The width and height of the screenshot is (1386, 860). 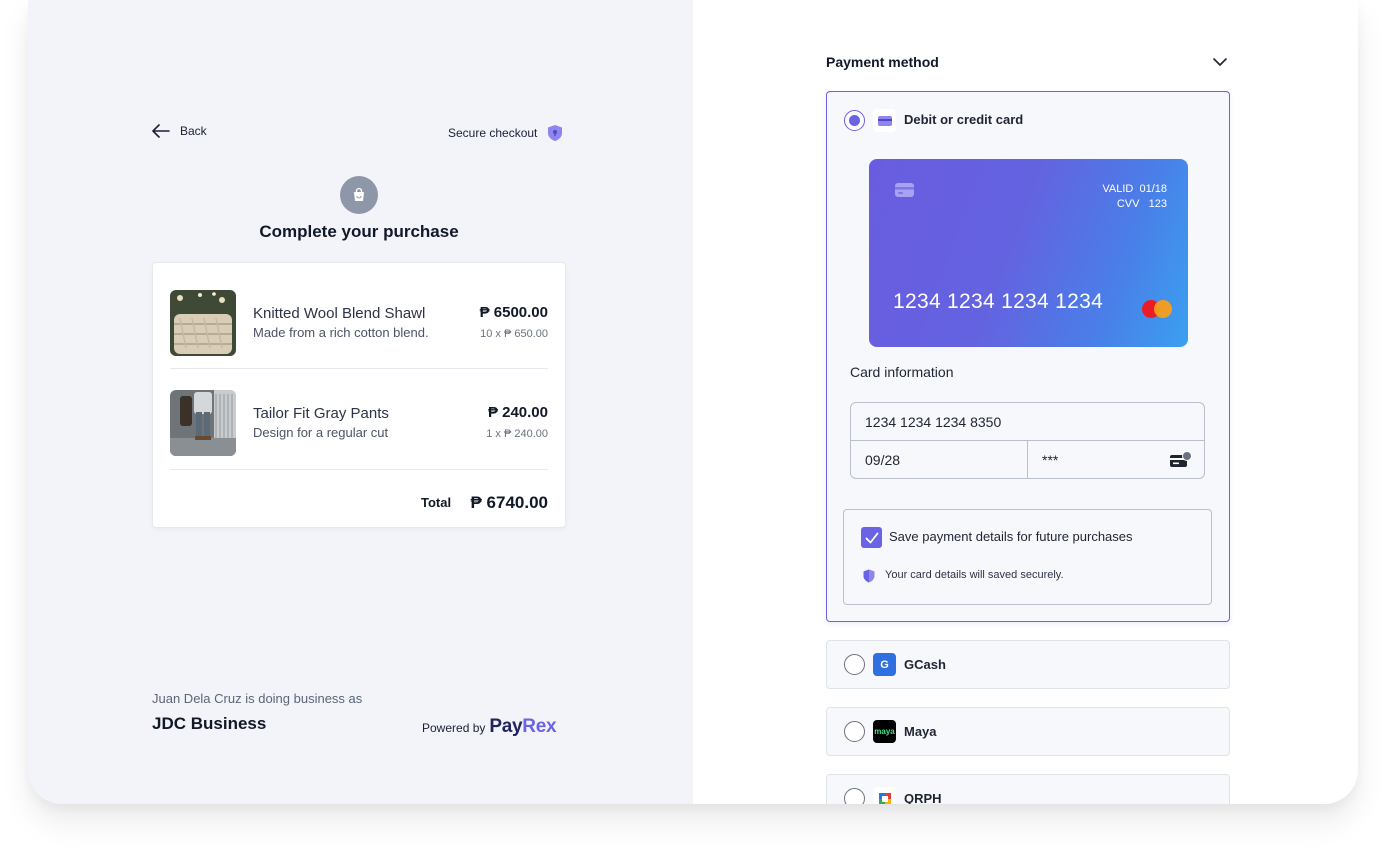 What do you see at coordinates (854, 664) in the screenshot?
I see `gcash-radio` at bounding box center [854, 664].